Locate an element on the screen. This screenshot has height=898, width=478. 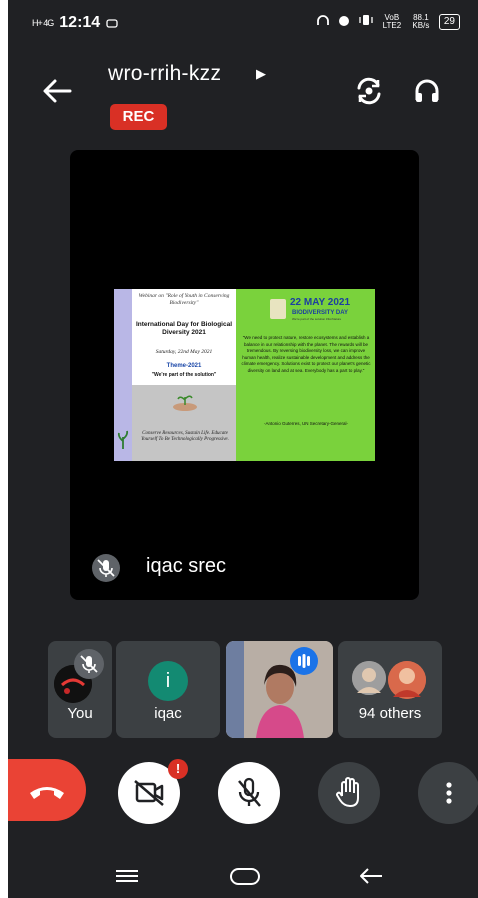
slide-bio-day-sub: We're part of the solution #ForNature is located at coordinates (317, 319).